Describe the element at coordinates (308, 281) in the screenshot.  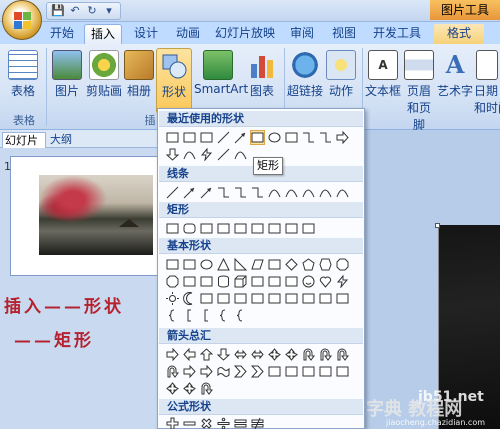
I see `shape-smile-icon` at that location.